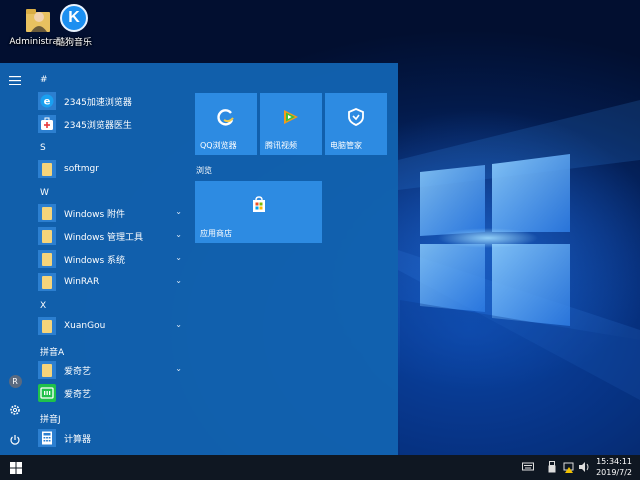  What do you see at coordinates (113, 370) in the screenshot?
I see `app-item-iqiyi-folder: 爱奇艺 ⌄` at bounding box center [113, 370].